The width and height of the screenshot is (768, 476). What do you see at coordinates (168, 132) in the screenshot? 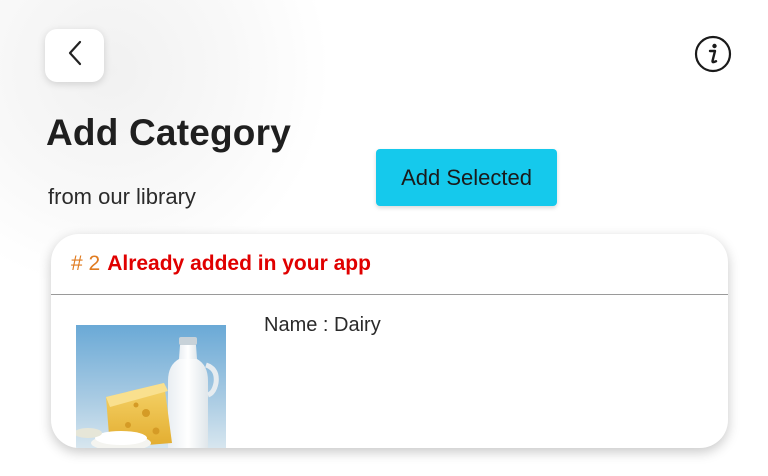
I see `page-title: Add Category` at bounding box center [168, 132].